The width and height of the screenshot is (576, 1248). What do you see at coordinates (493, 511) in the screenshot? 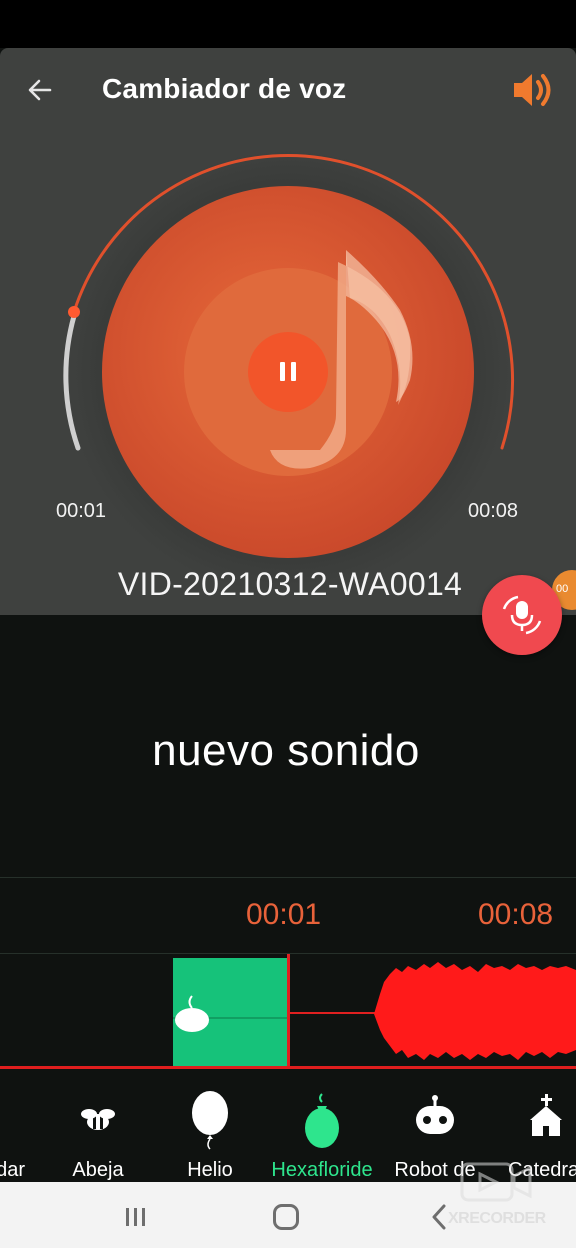
I see `total-time: 00:08` at bounding box center [493, 511].